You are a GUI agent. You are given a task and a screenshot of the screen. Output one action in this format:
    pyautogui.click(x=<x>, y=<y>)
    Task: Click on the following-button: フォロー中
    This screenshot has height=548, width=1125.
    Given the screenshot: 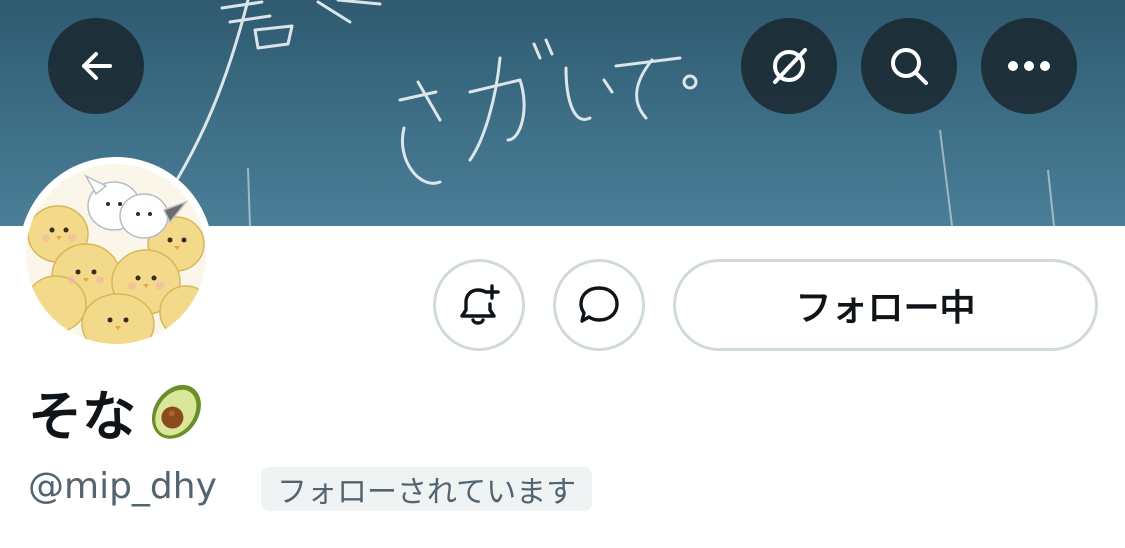 What is the action you would take?
    pyautogui.click(x=885, y=305)
    